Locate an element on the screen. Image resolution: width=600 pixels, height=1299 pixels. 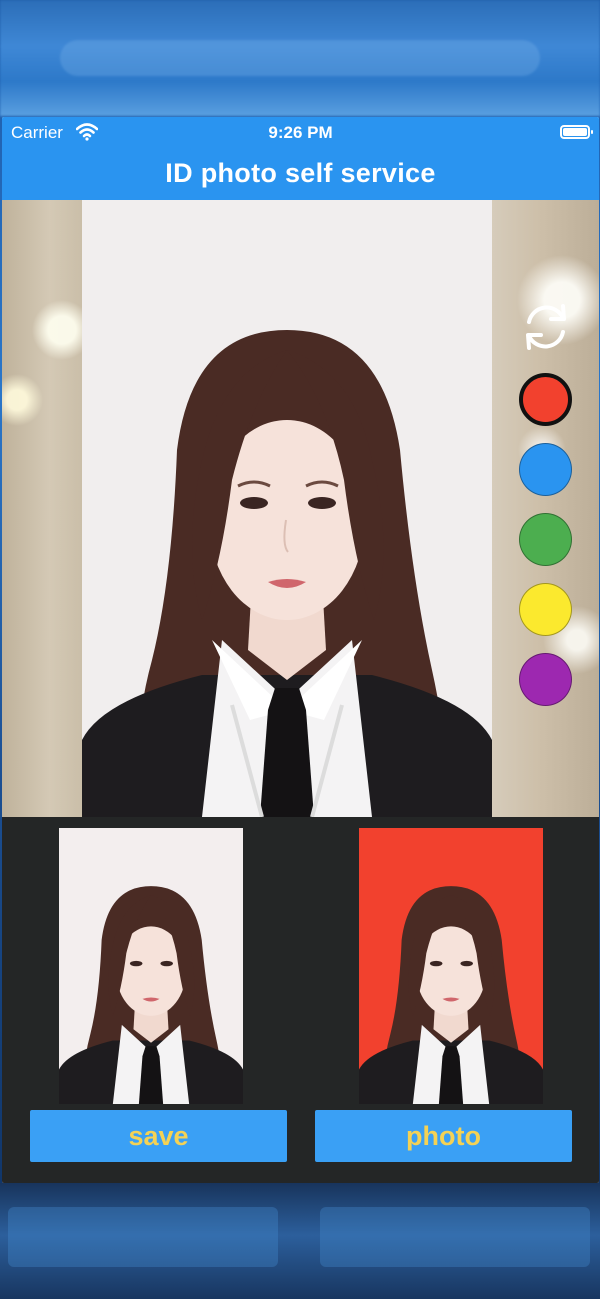
photo-button: photo is located at coordinates (443, 1136).